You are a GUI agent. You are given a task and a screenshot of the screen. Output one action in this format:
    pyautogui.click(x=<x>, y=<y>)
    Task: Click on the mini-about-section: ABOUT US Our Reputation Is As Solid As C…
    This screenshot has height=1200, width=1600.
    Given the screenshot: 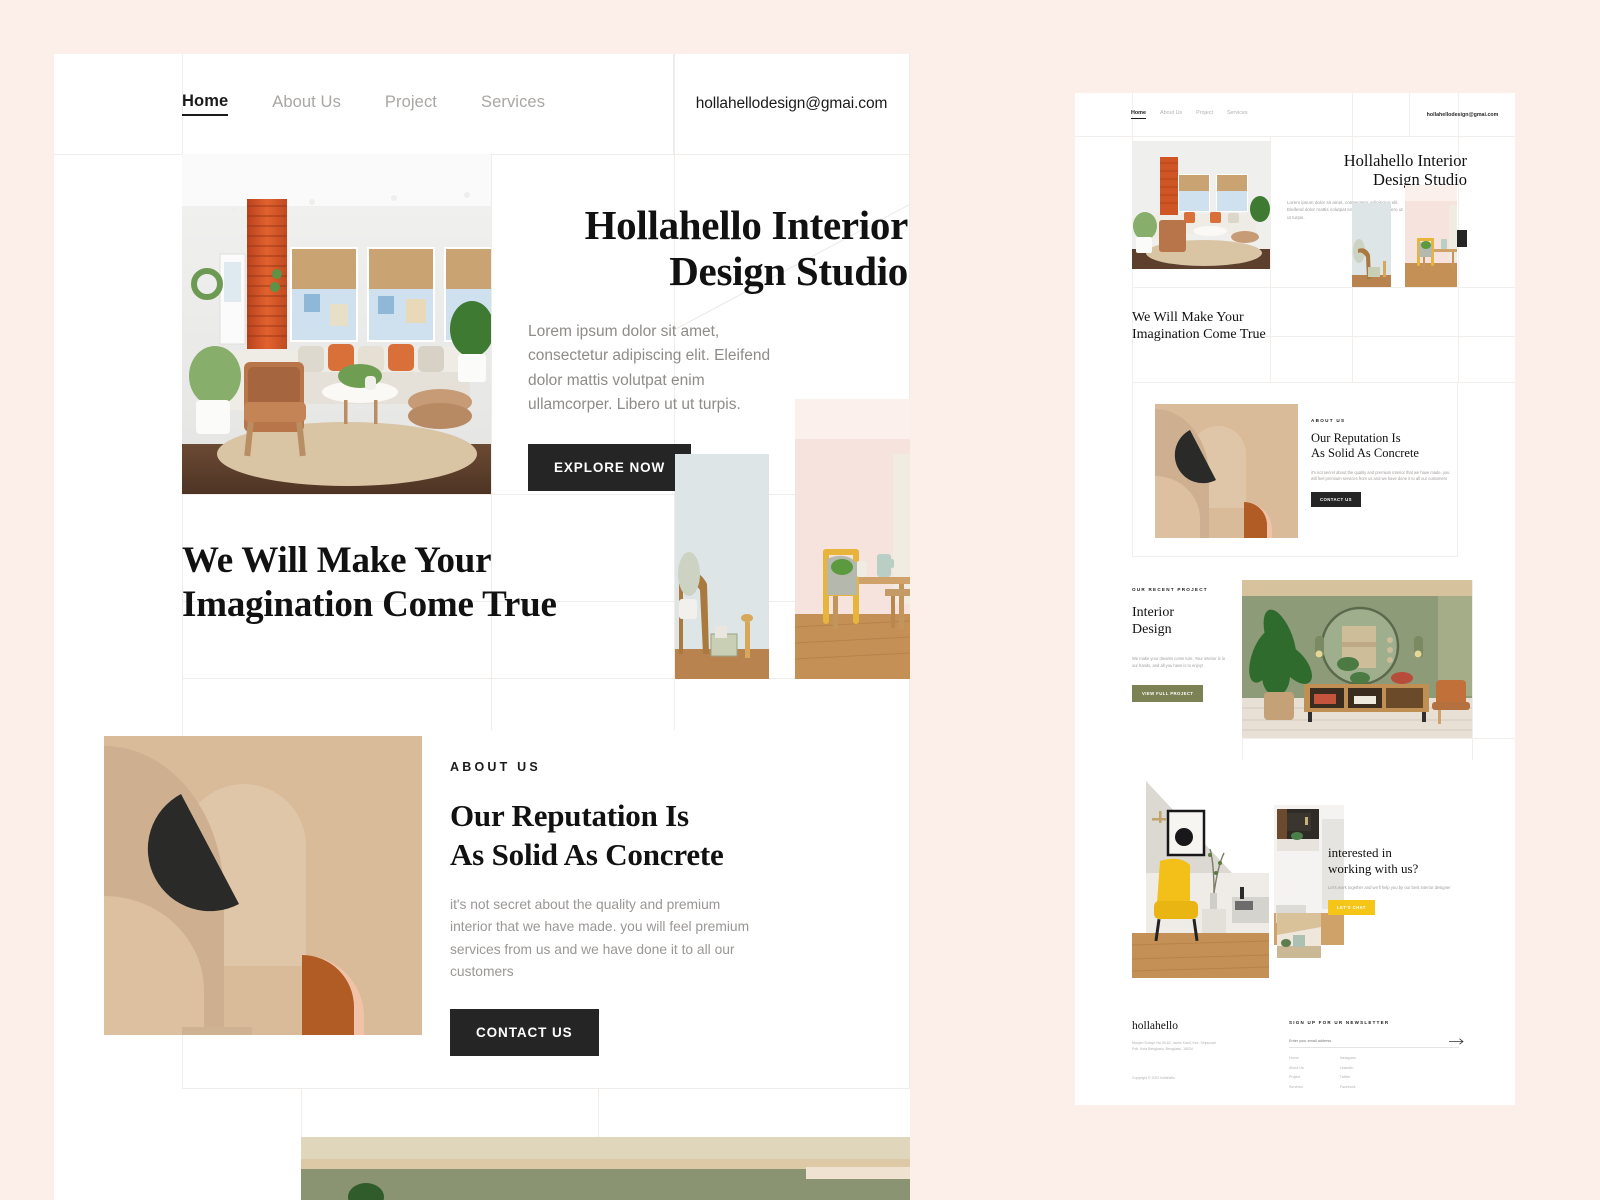 What is the action you would take?
    pyautogui.click(x=1295, y=469)
    